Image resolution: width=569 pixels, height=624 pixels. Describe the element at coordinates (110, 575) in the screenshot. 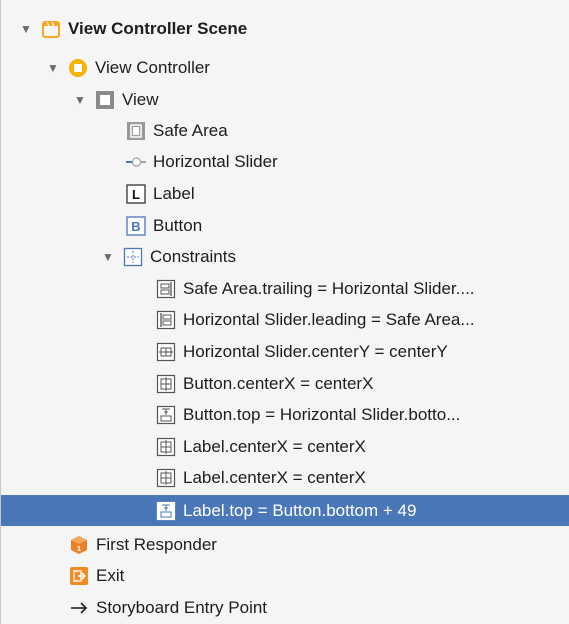

I see `exit-label: Exit` at that location.